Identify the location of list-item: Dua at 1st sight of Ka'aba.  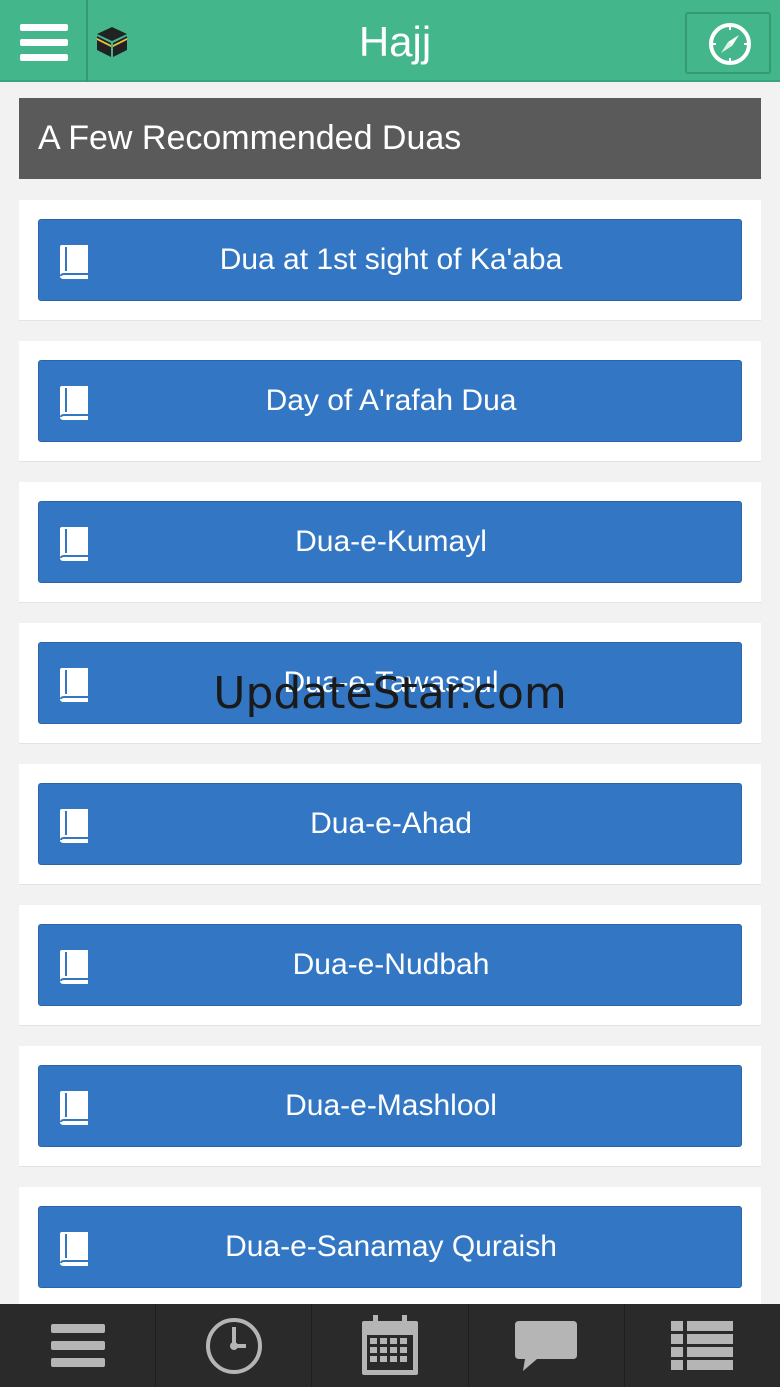
(390, 260).